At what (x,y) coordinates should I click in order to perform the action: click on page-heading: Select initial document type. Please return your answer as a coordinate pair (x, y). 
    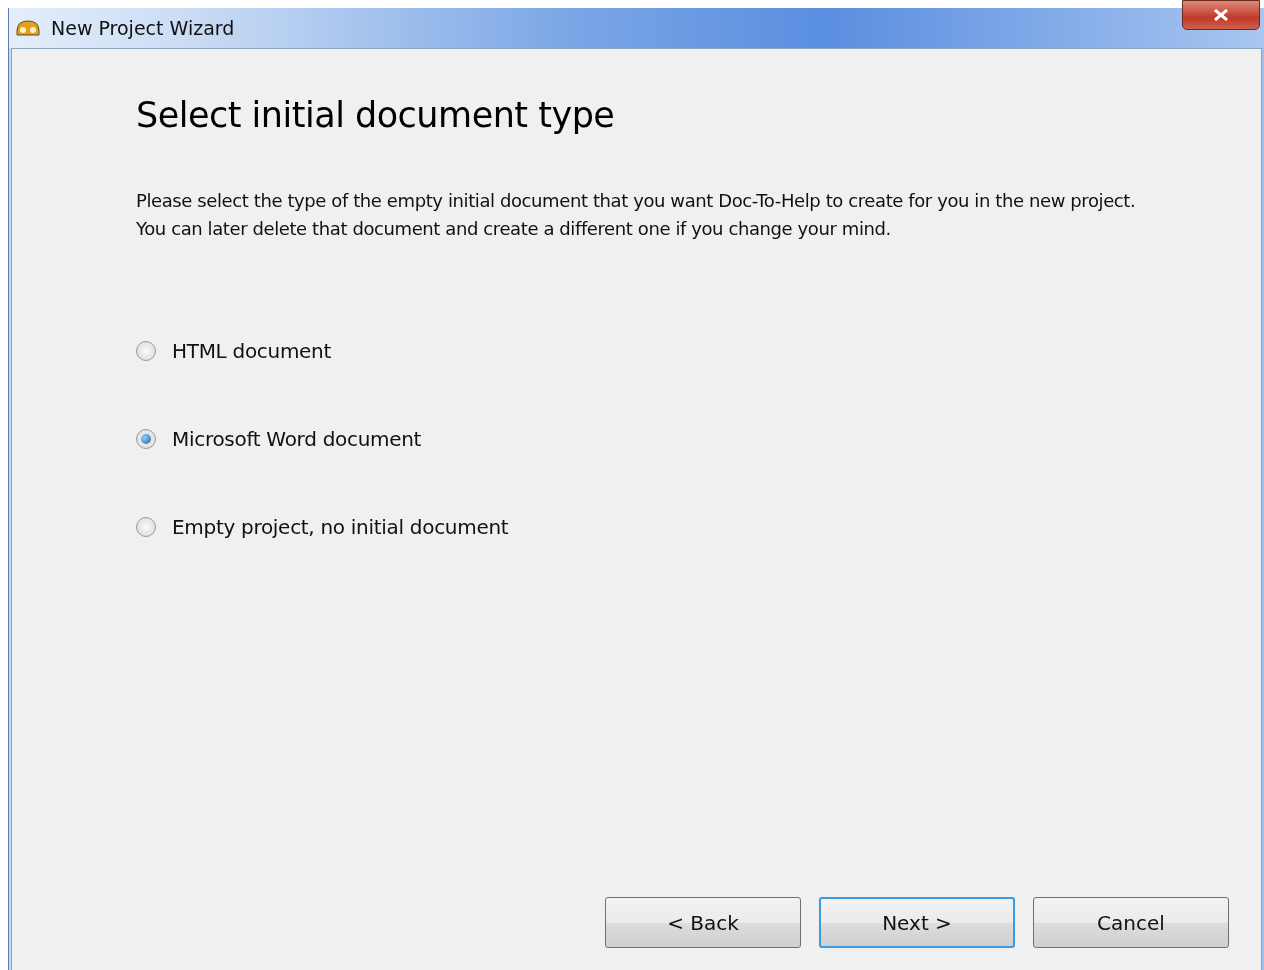
    Looking at the image, I should click on (376, 115).